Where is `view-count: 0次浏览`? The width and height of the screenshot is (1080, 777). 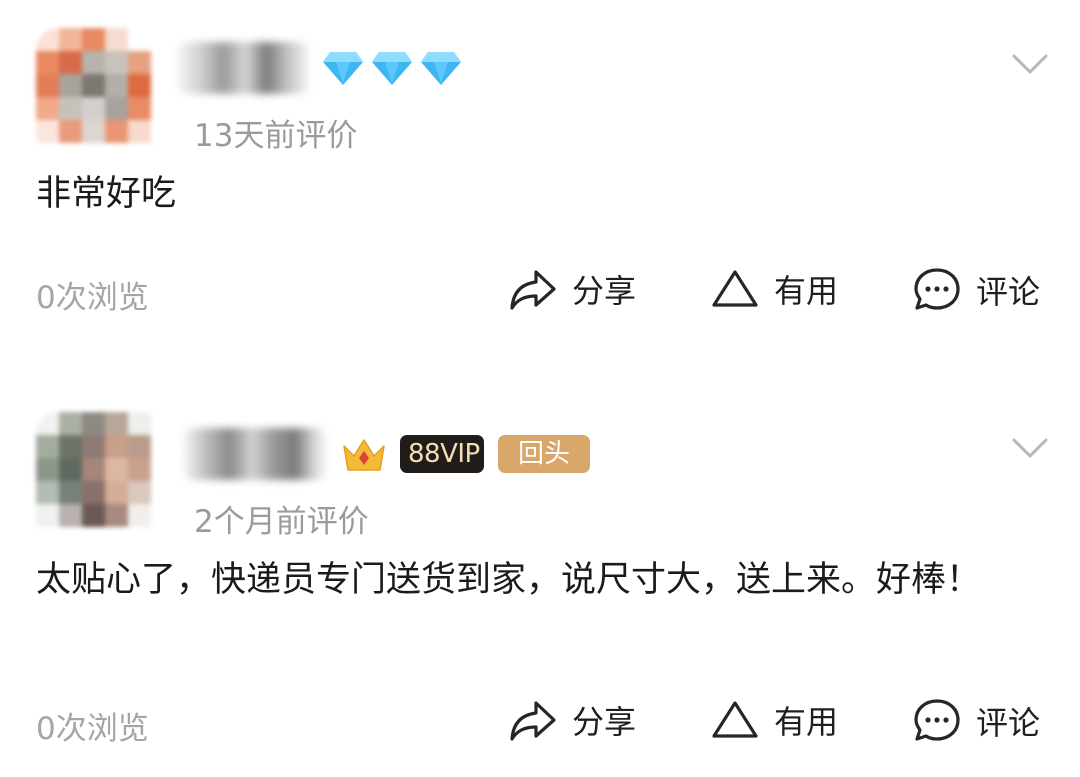 view-count: 0次浏览 is located at coordinates (92, 729).